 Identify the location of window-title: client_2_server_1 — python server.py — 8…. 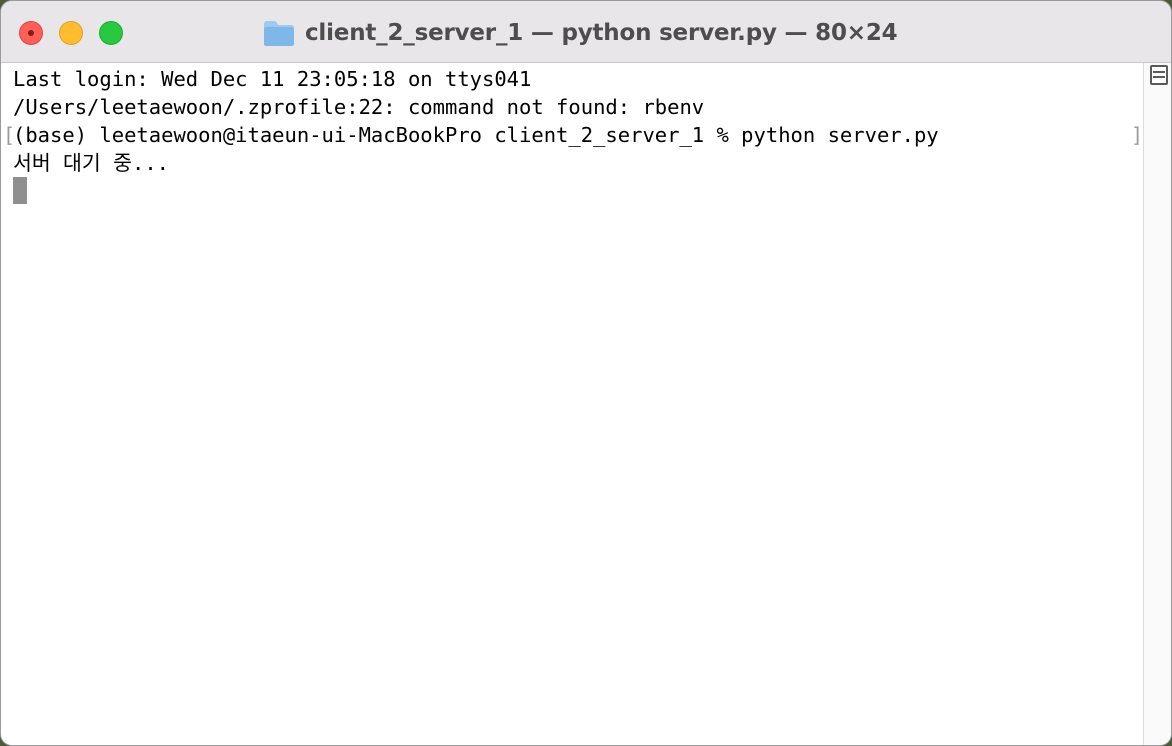
(601, 33).